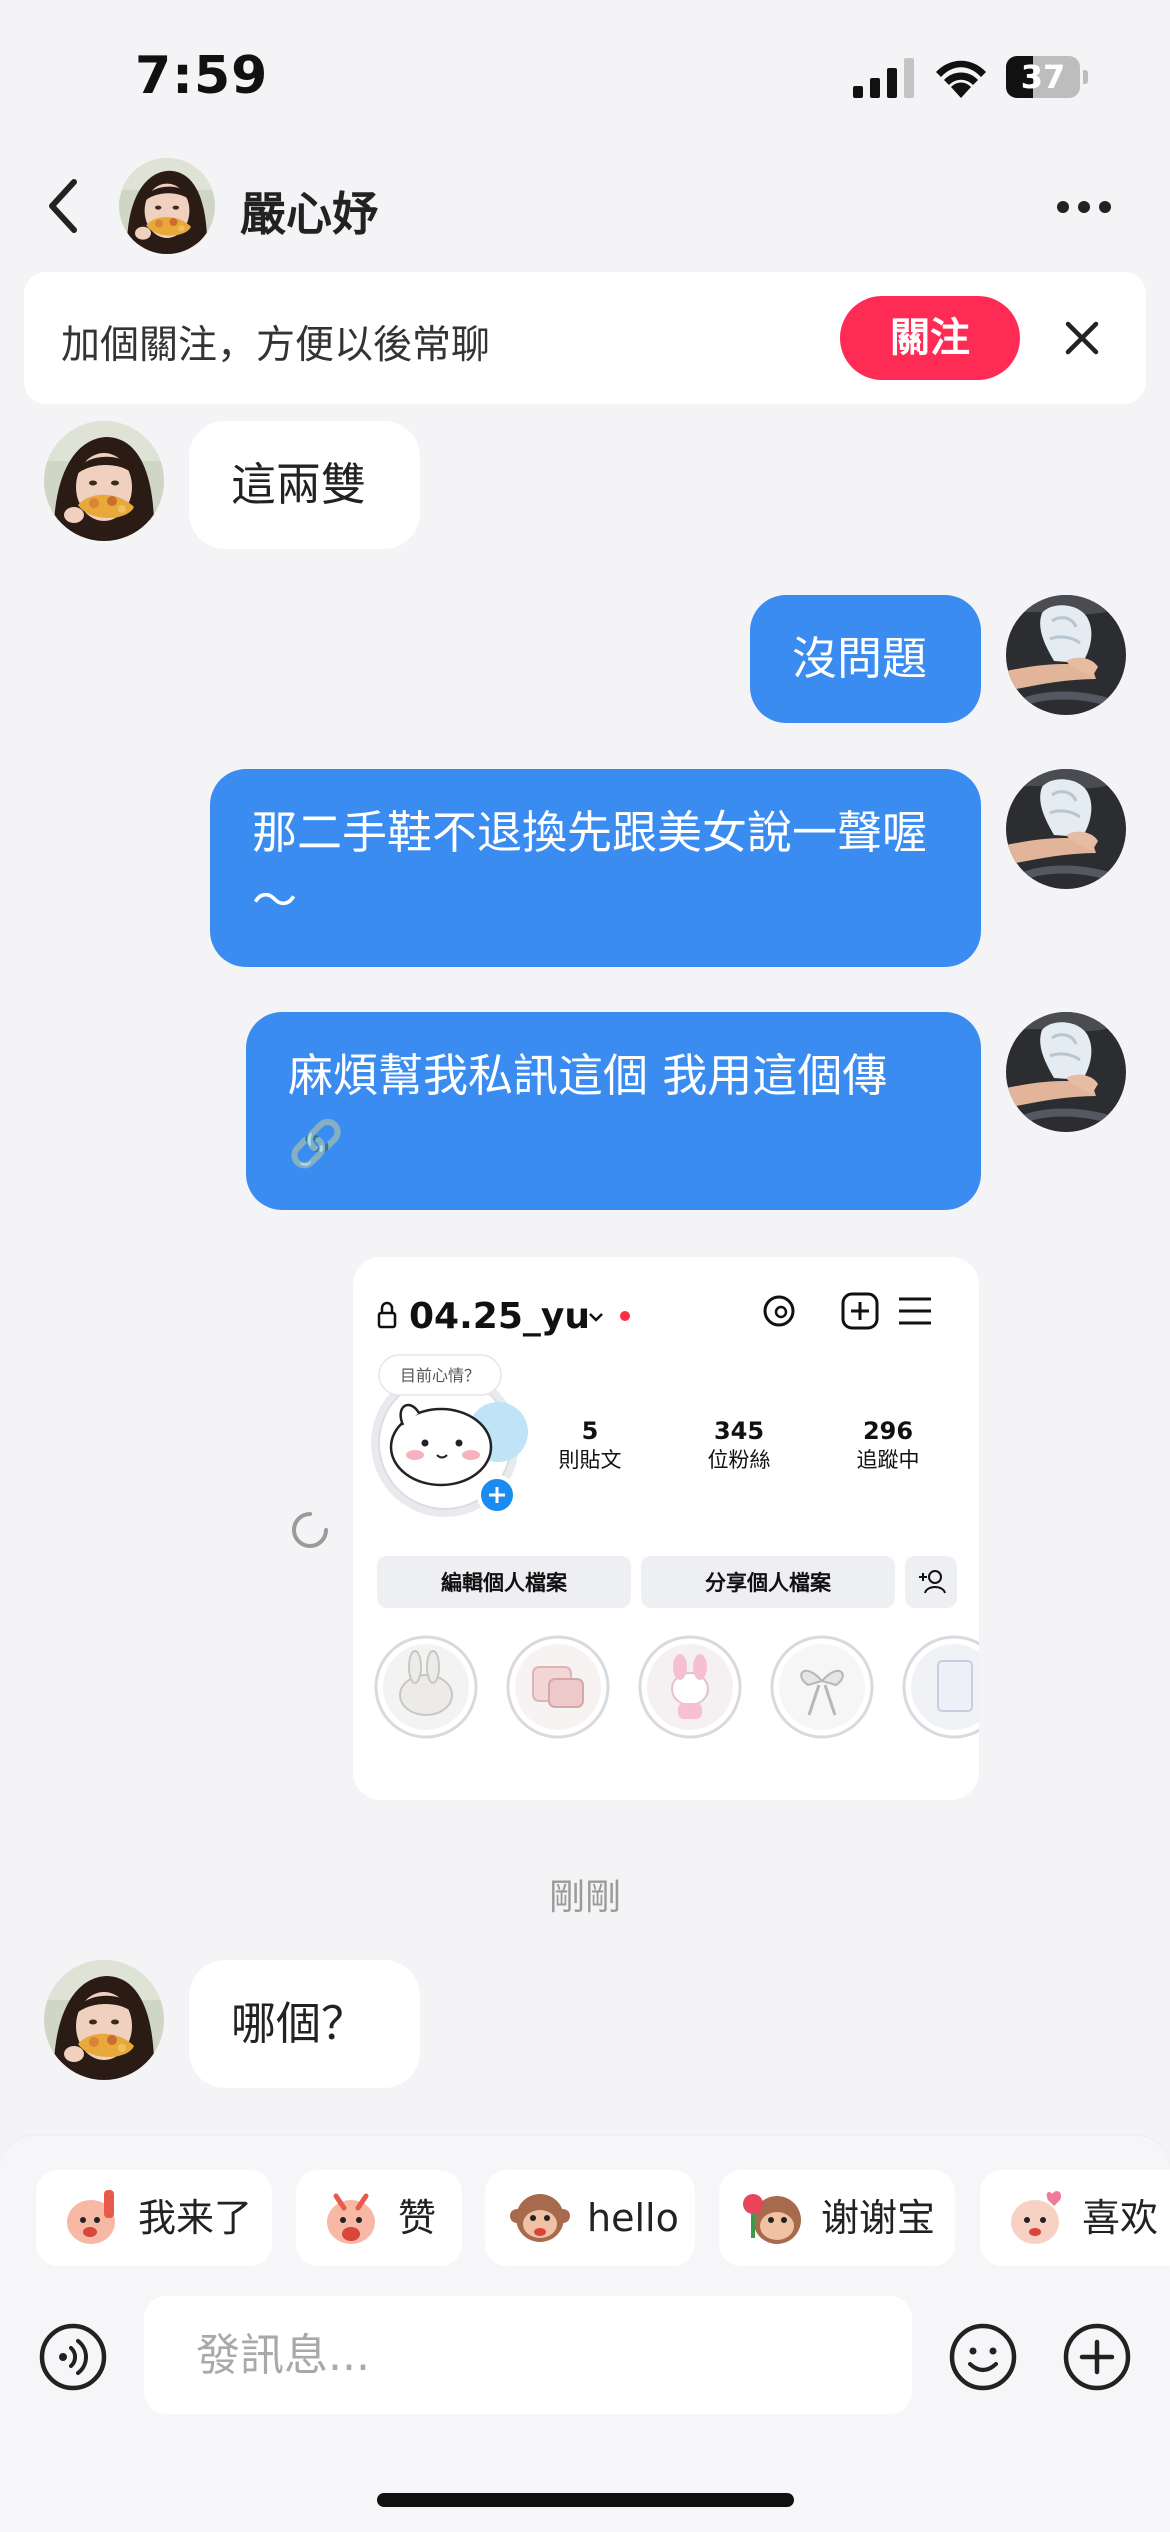  I want to click on incoming-message-bubble: 哪個？, so click(304, 2024).